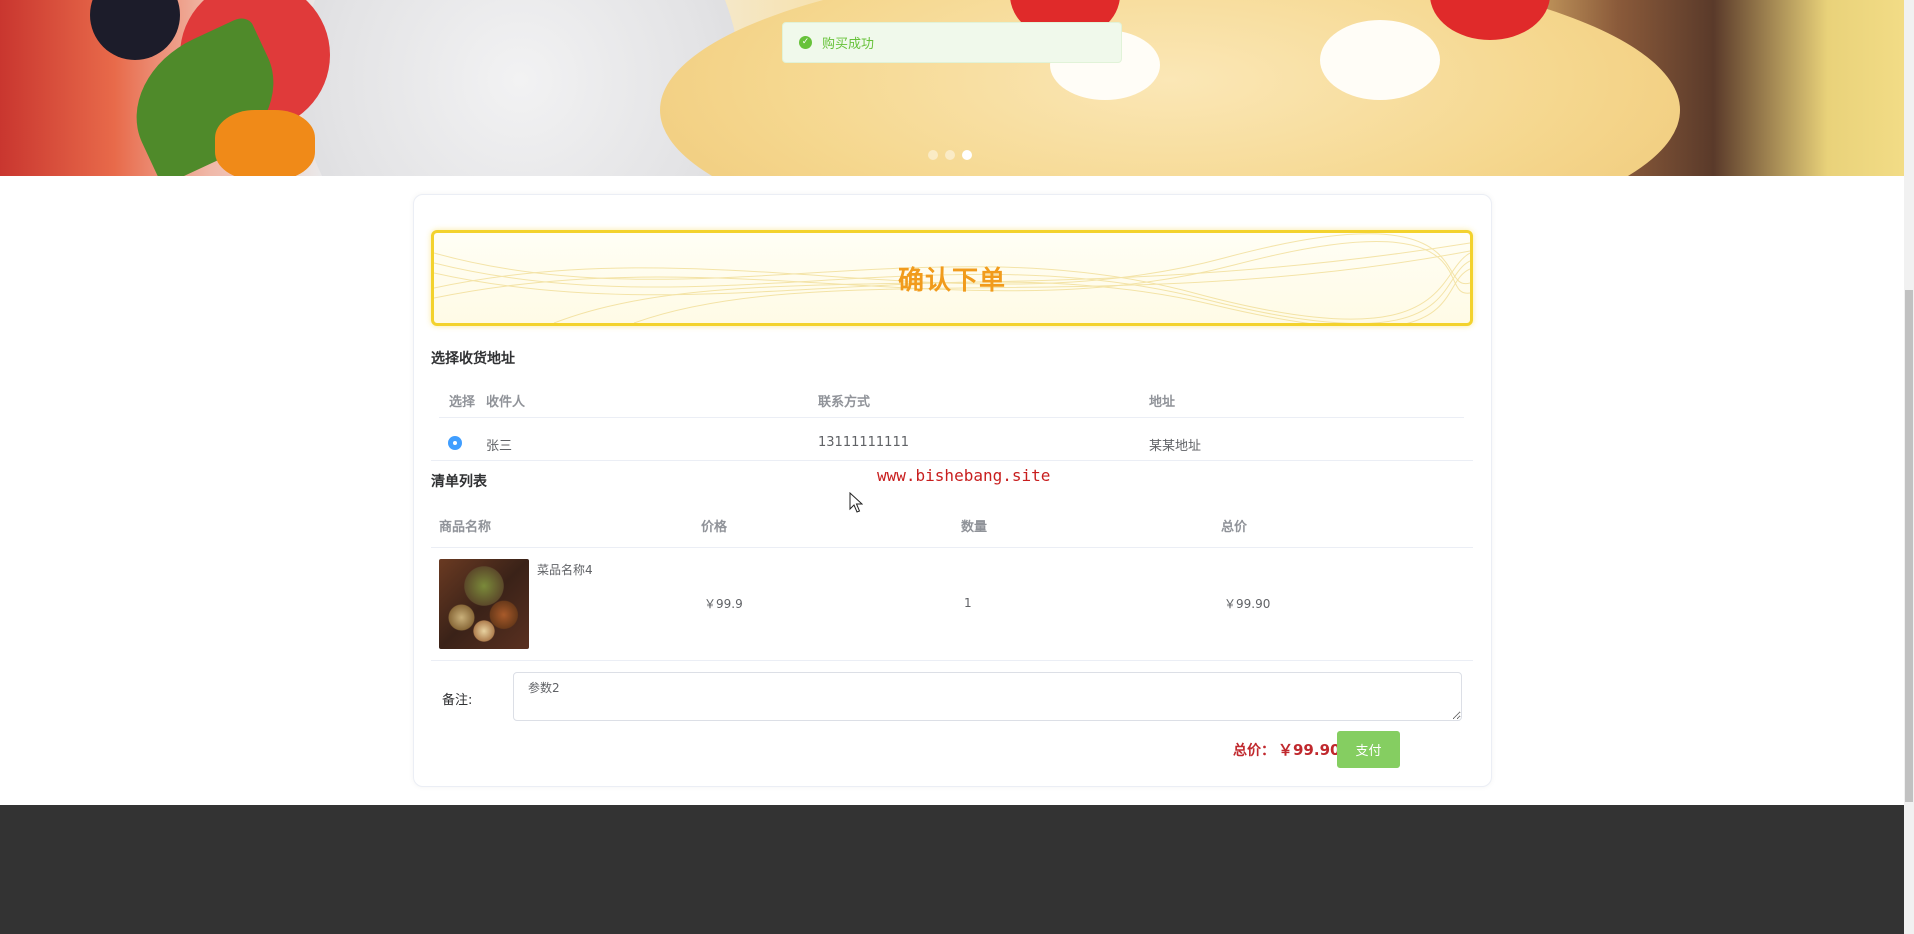 This screenshot has width=1914, height=934. Describe the element at coordinates (863, 442) in the screenshot. I see `recipient-phone: 13111111111` at that location.